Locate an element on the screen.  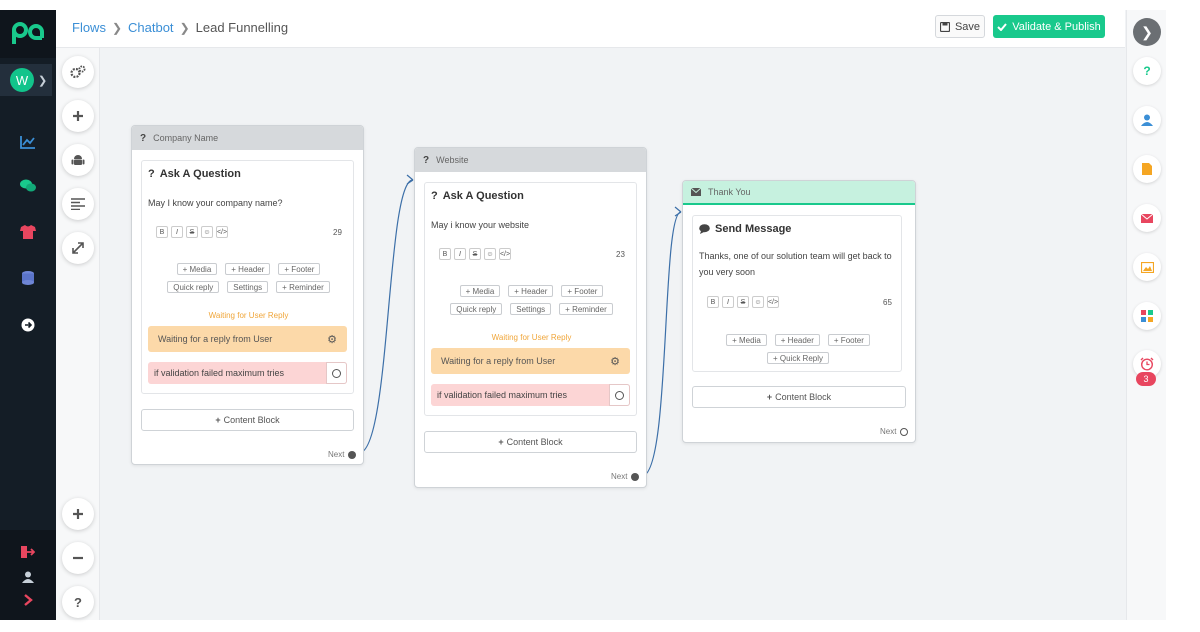
rail-help-button: ? is located at coordinates (1147, 71).